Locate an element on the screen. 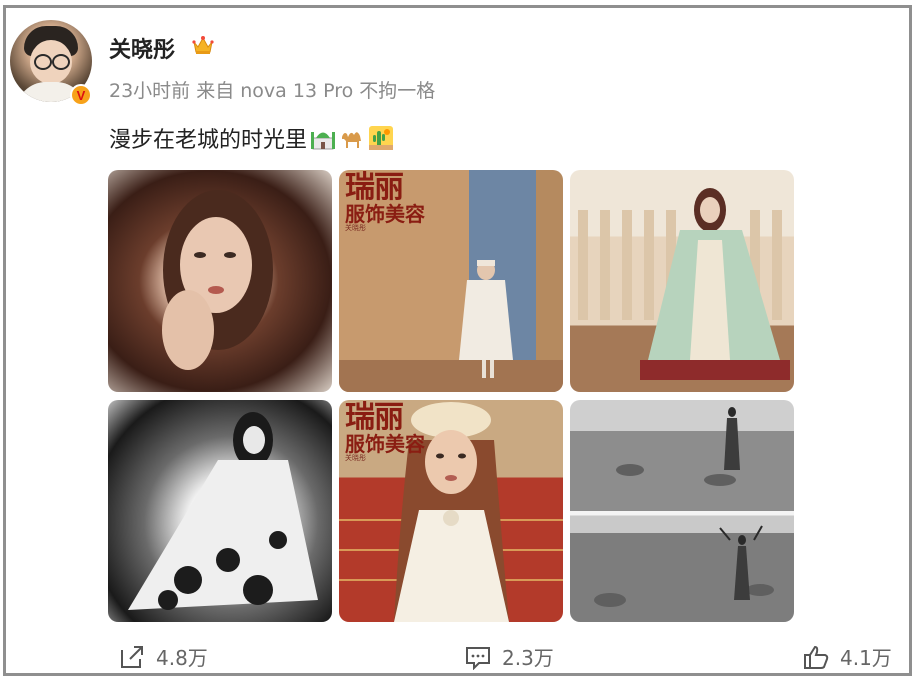 This screenshot has height=688, width=921. post-text-line: 漫步在老城的时光里 is located at coordinates (251, 138).